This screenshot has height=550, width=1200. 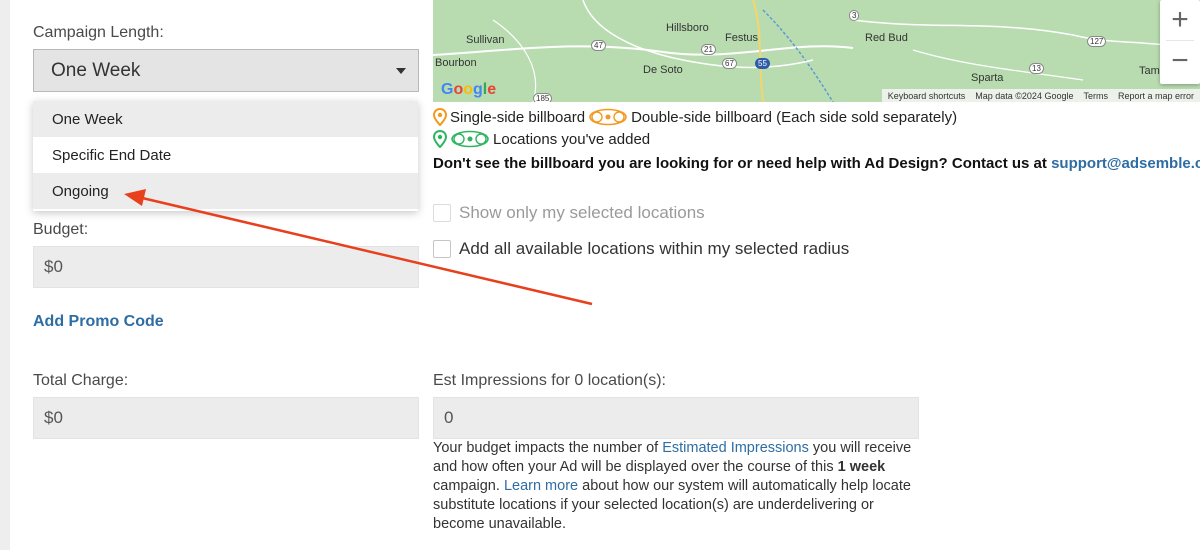 I want to click on zoom-controls: + −, so click(x=1180, y=42).